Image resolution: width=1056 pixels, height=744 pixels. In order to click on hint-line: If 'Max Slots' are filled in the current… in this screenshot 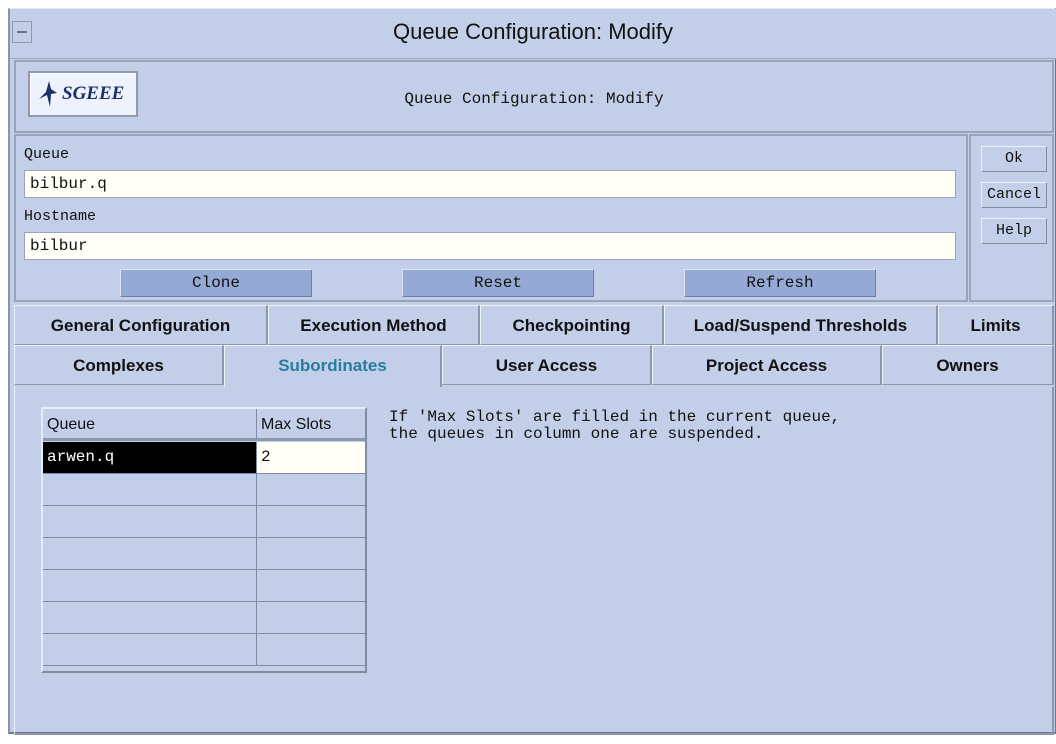, I will do `click(615, 417)`.